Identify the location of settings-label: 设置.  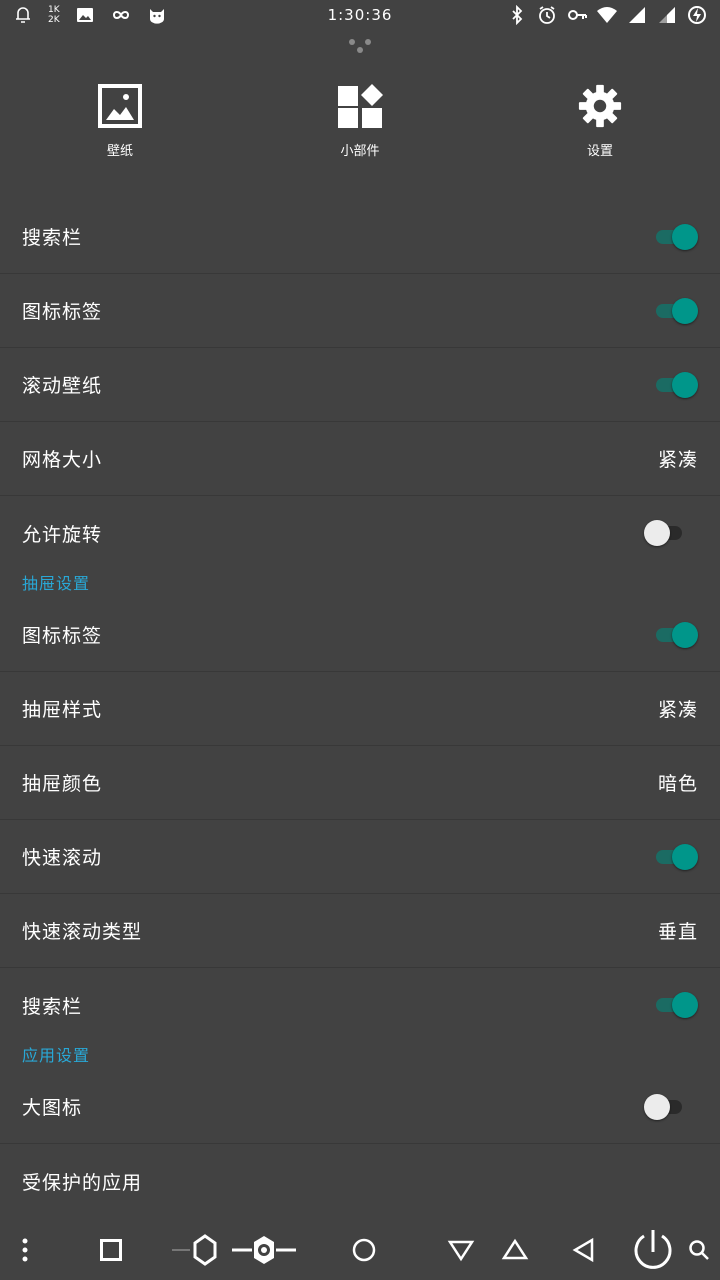
(599, 151).